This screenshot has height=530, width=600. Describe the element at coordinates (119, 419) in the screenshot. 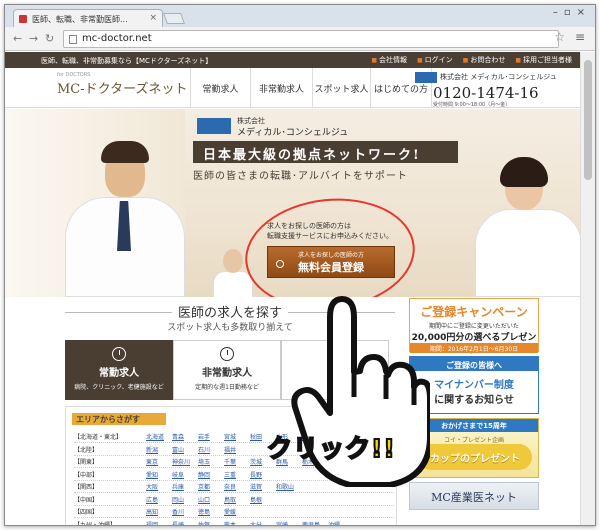

I see `area-search-heading: エリアからさがす` at that location.